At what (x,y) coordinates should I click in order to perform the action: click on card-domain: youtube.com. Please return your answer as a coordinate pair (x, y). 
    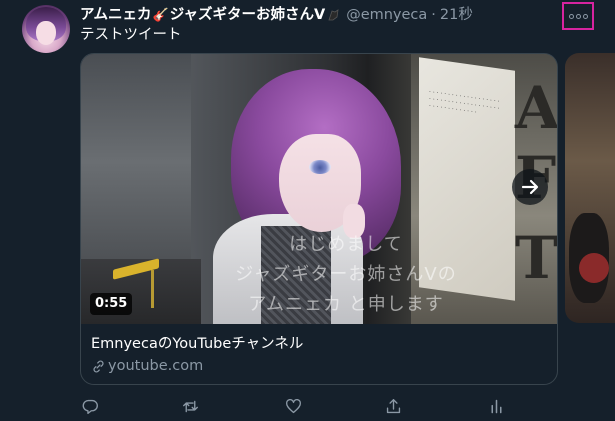
    Looking at the image, I should click on (147, 366).